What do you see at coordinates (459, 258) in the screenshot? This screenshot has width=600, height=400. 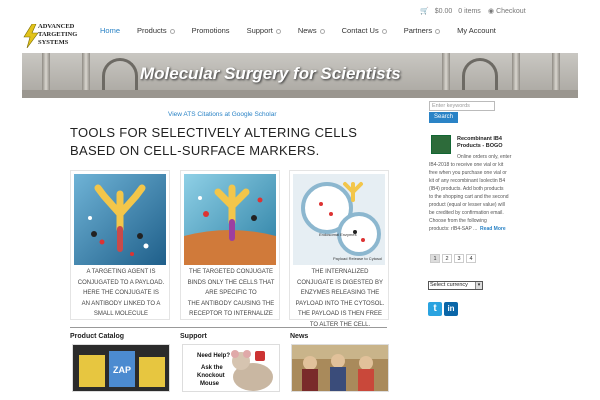 I see `page-button: 3` at bounding box center [459, 258].